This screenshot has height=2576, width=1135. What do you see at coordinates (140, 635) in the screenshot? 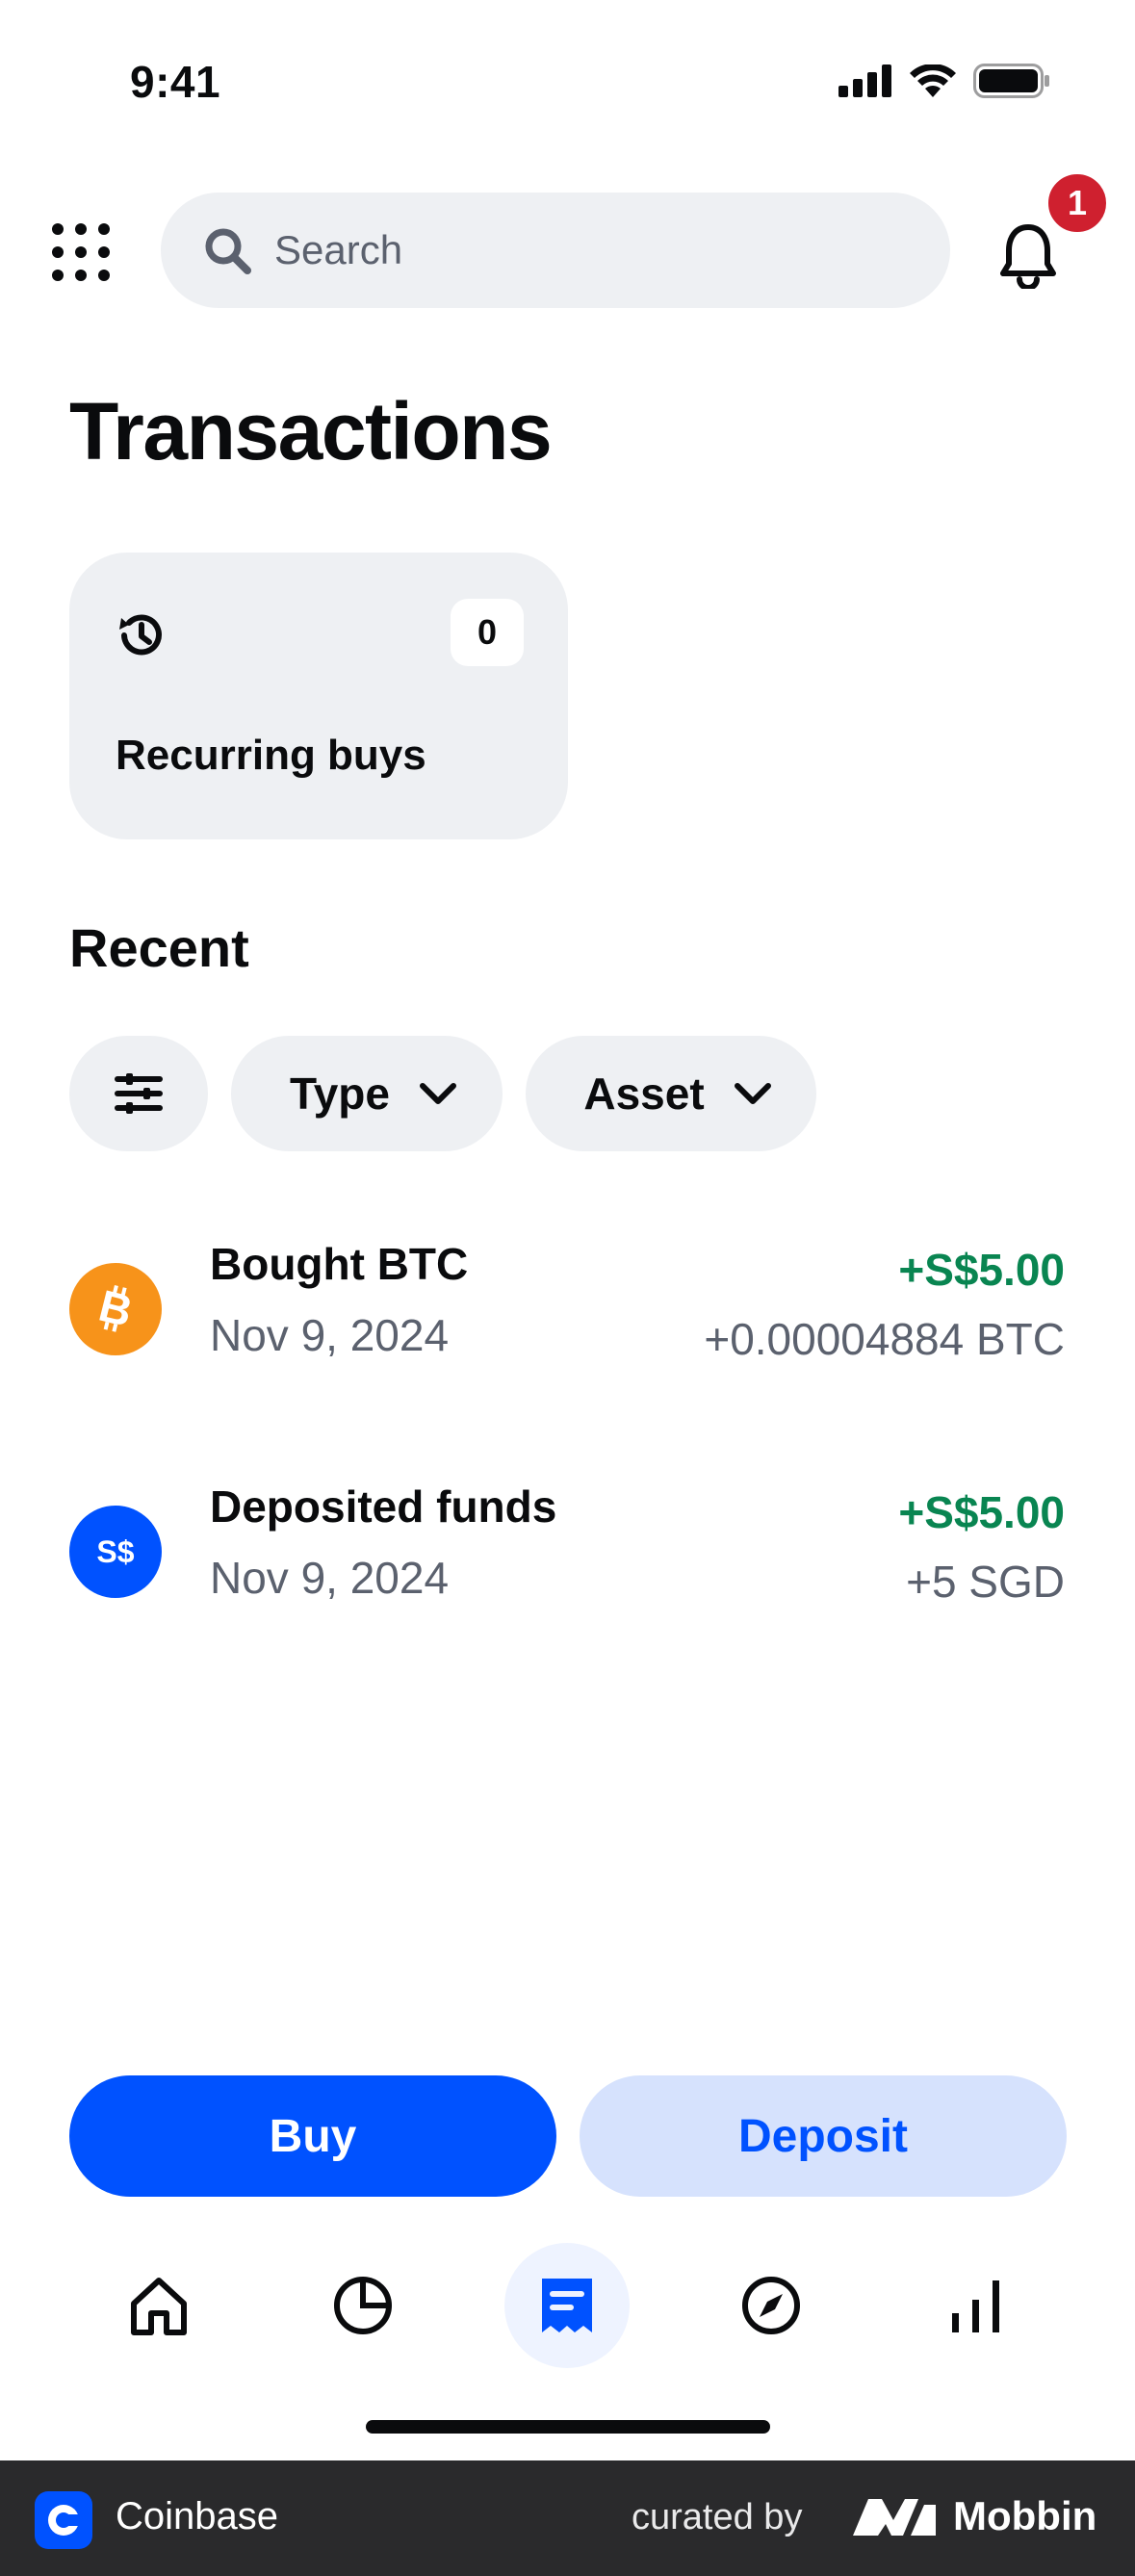
I see `history-icon` at bounding box center [140, 635].